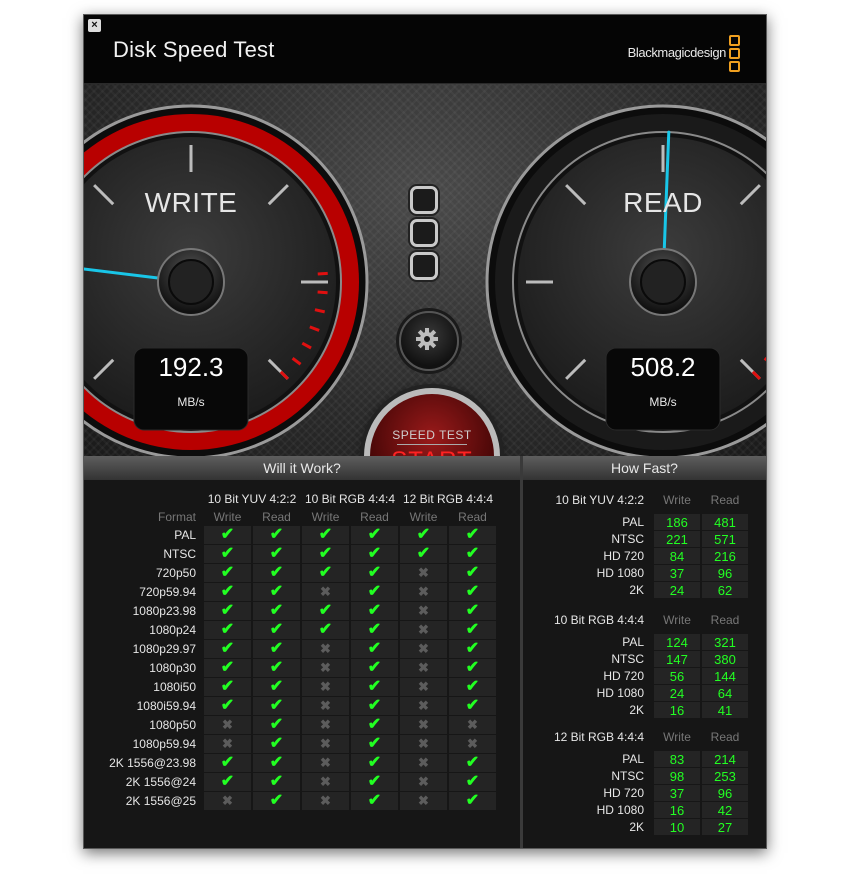  What do you see at coordinates (164, 611) in the screenshot?
I see `format-label: 1080p23.98` at bounding box center [164, 611].